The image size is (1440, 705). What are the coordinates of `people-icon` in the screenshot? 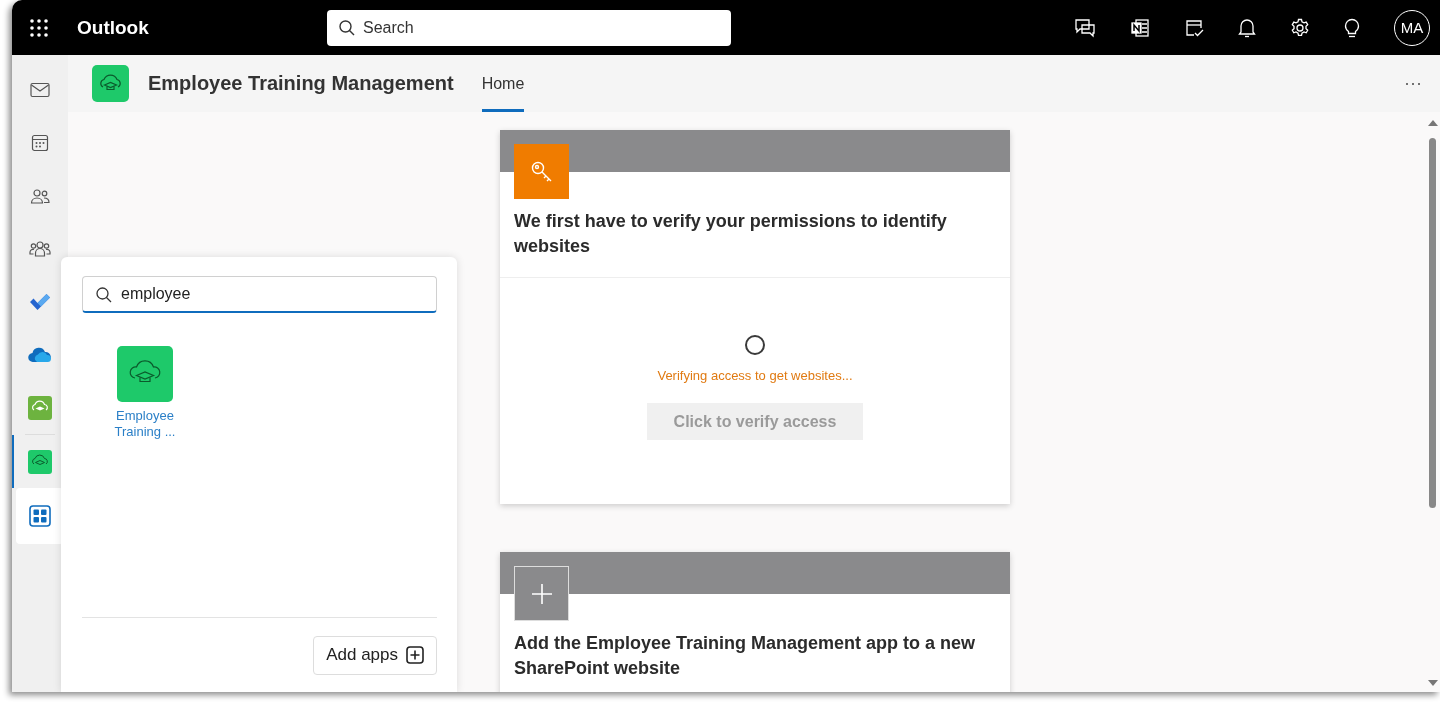 It's located at (40, 195).